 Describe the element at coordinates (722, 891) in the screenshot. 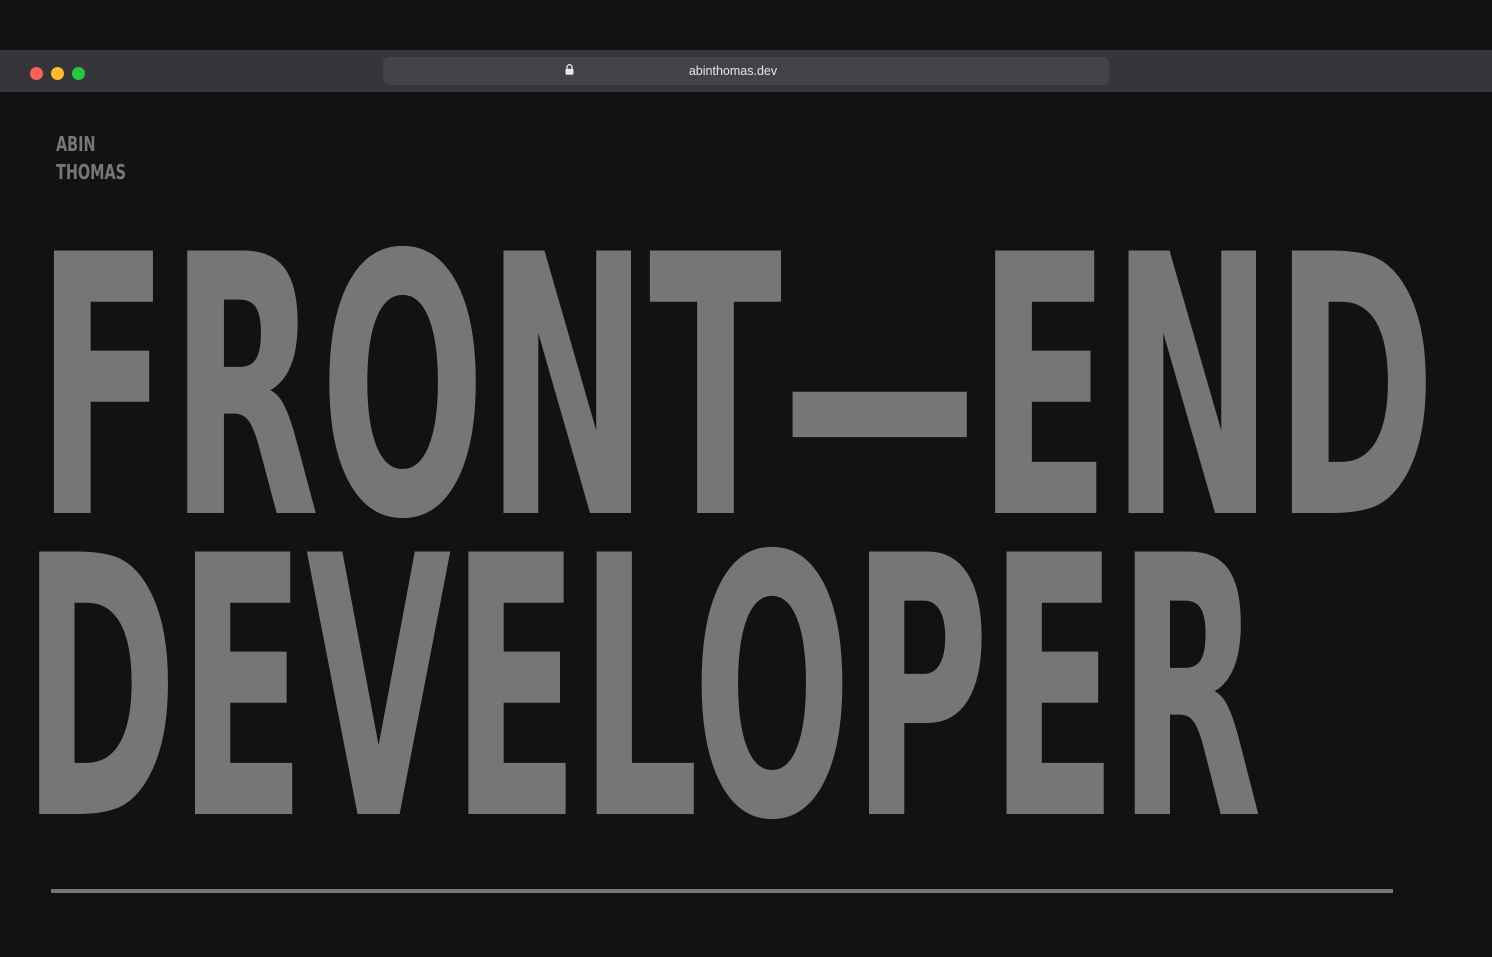

I see `section-divider` at that location.